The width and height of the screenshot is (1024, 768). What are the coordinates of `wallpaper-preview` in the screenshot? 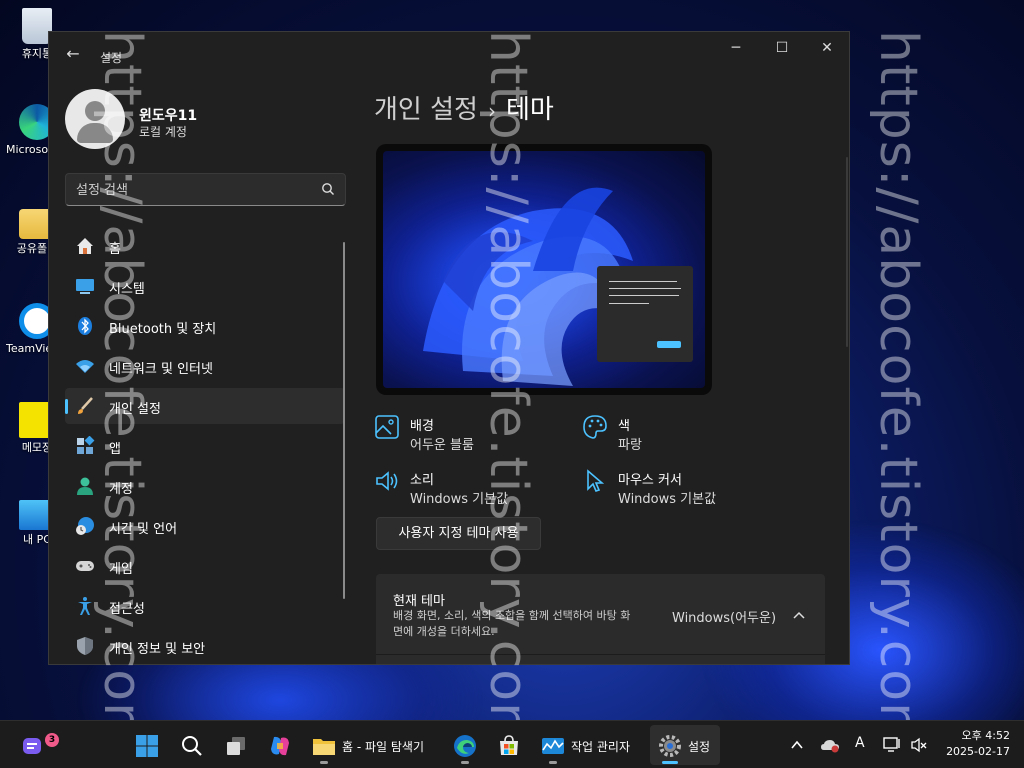 It's located at (544, 269).